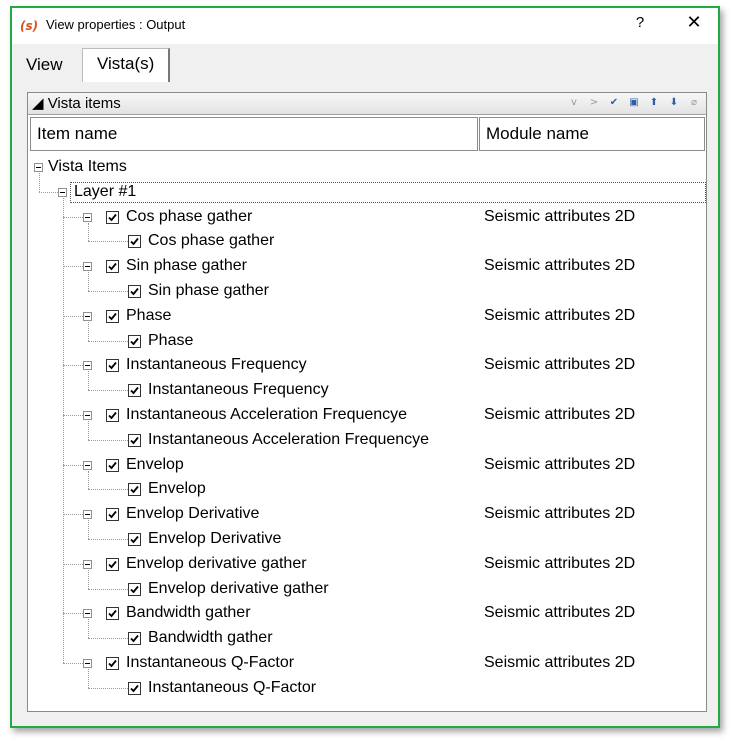  Describe the element at coordinates (44, 66) in the screenshot. I see `tab-view: View` at that location.